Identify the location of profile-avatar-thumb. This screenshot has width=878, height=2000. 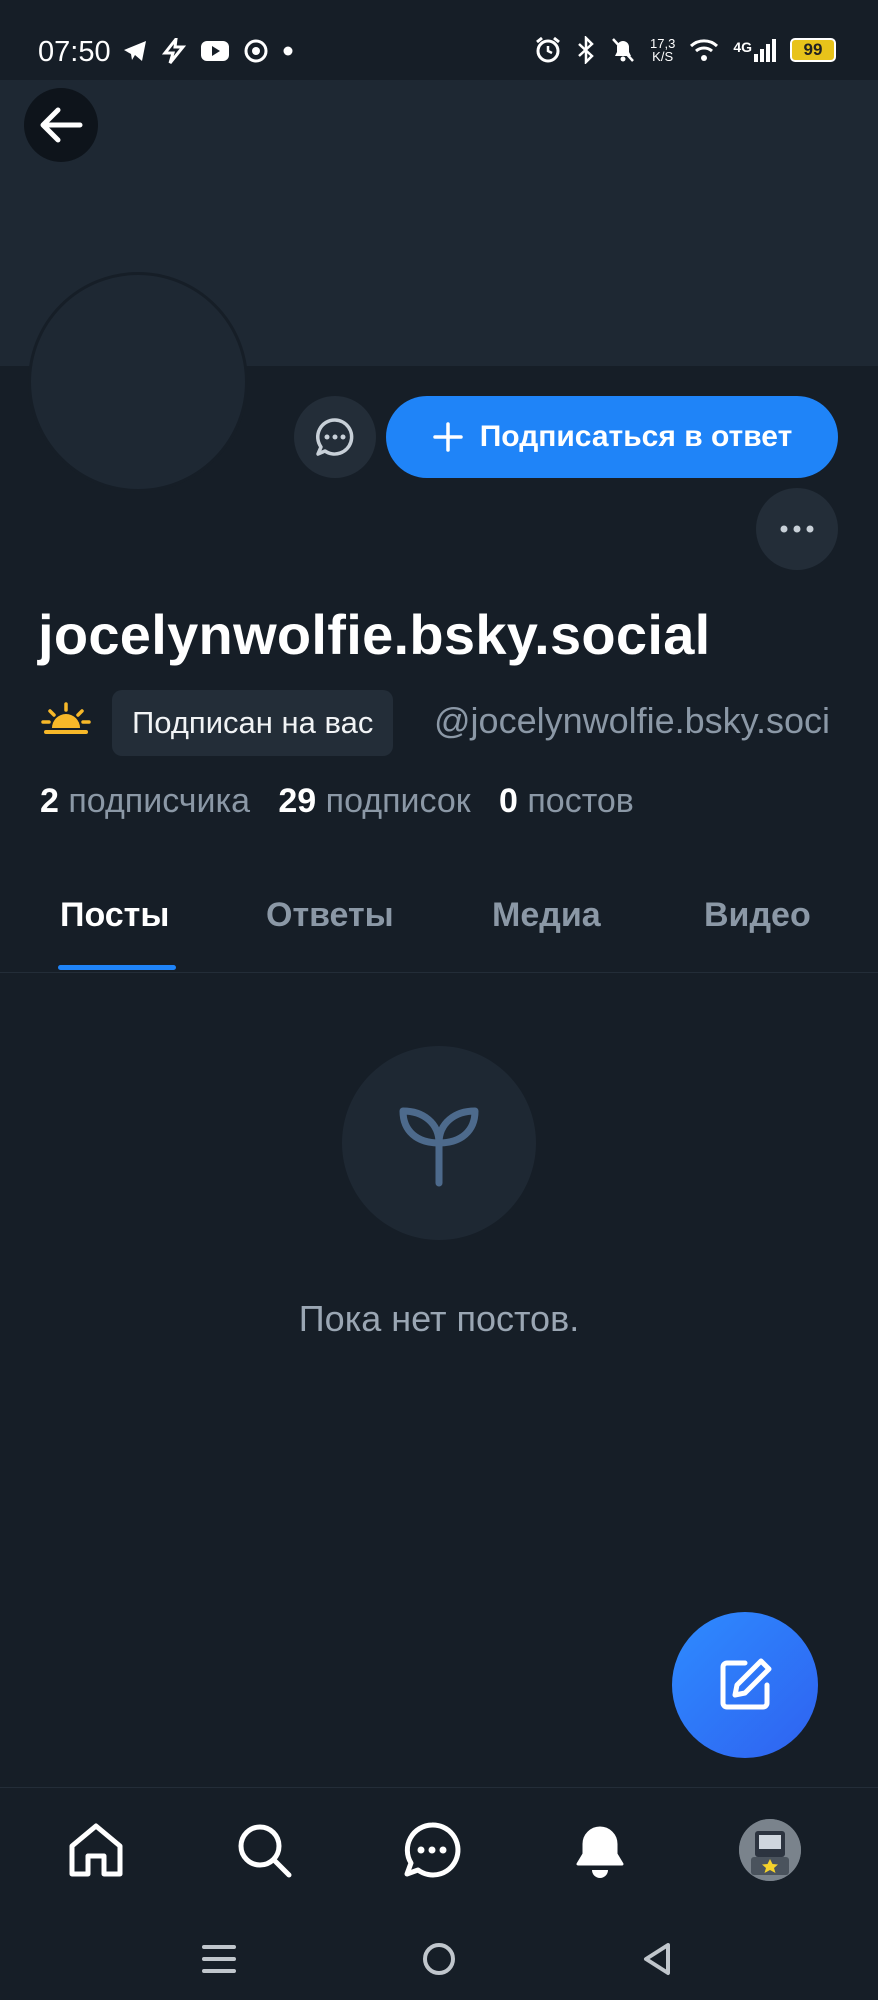
(770, 1850).